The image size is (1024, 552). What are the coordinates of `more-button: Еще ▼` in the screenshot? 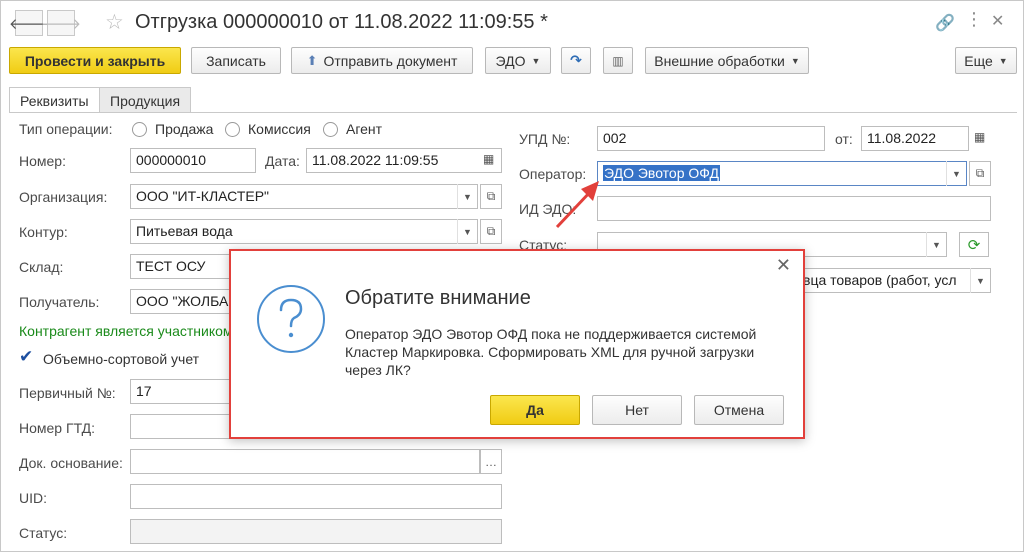 It's located at (986, 60).